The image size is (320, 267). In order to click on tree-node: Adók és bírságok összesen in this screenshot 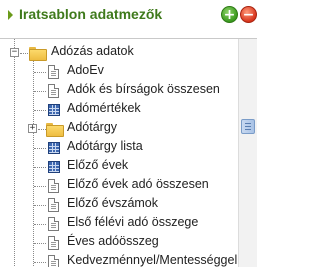, I will do `click(119, 90)`.